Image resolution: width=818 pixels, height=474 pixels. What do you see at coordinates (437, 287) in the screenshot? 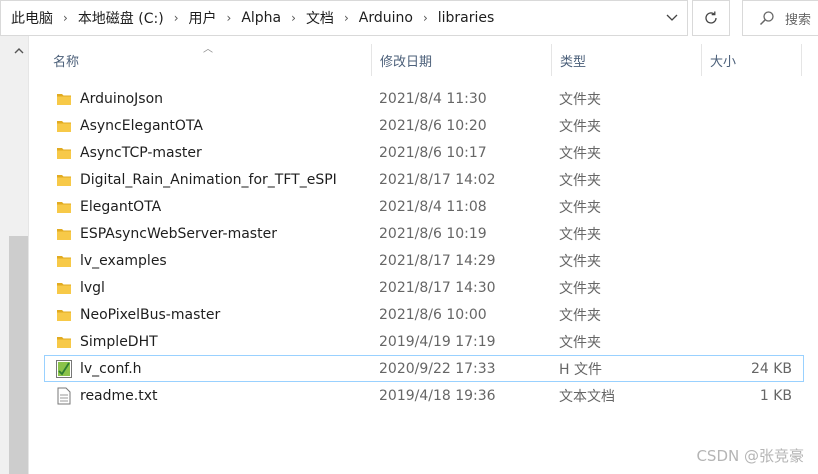
I see `file-date: 2021/8/17 14:30` at bounding box center [437, 287].